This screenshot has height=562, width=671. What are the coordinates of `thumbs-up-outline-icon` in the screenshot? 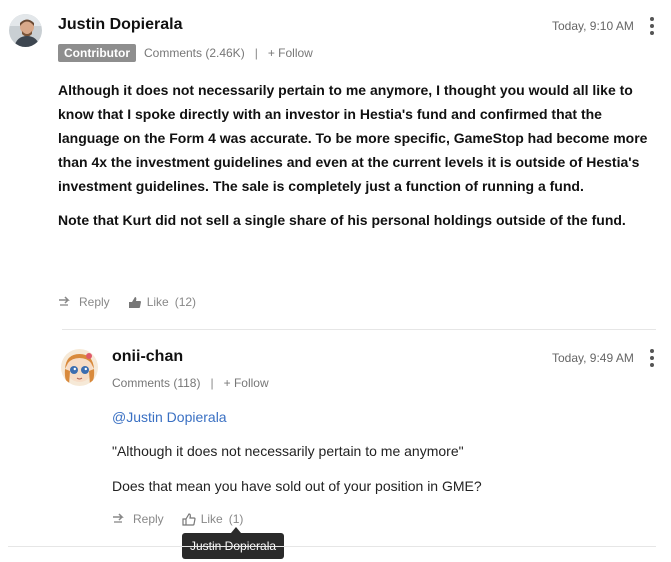 It's located at (189, 519).